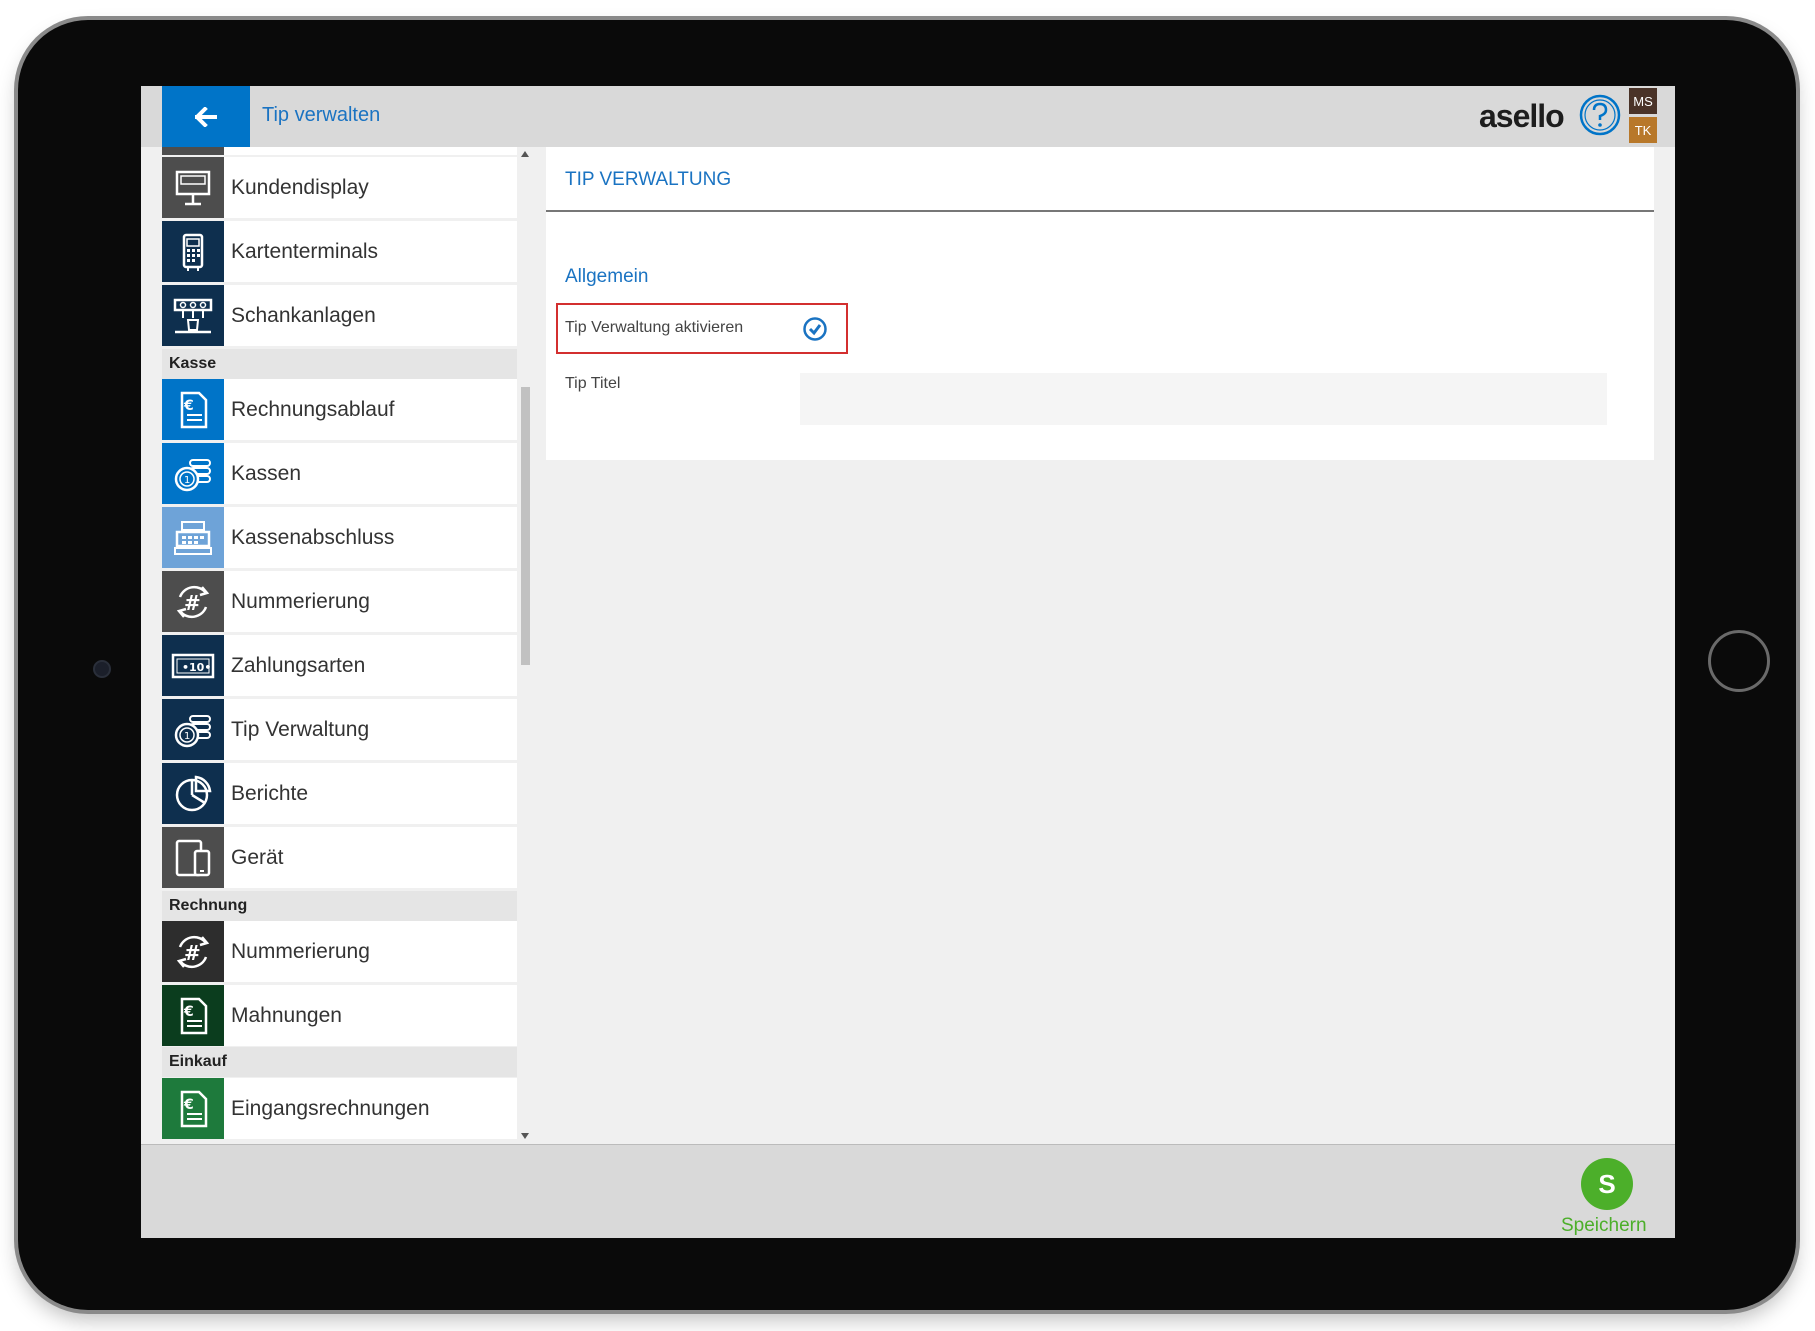  I want to click on scroll-down-arrow-icon, so click(525, 1136).